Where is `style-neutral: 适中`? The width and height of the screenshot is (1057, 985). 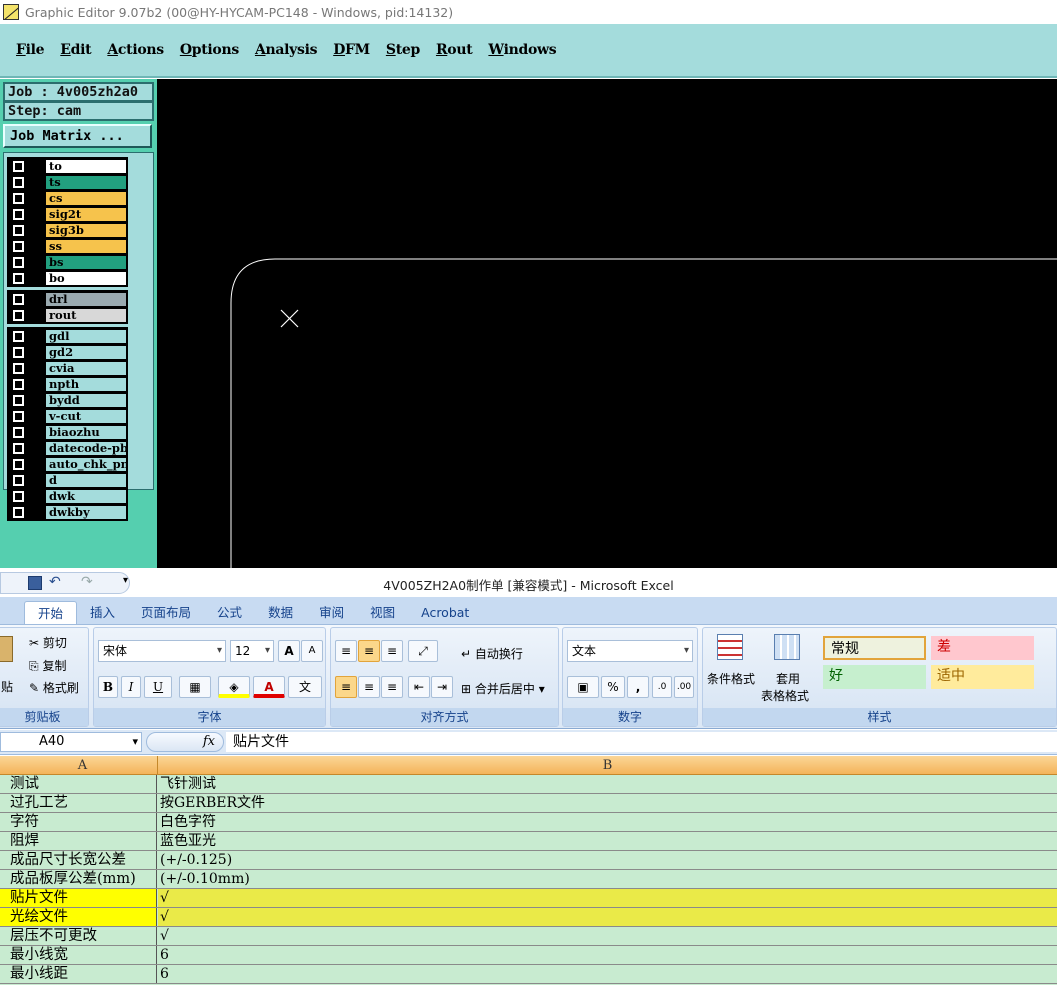
style-neutral: 适中 is located at coordinates (982, 677).